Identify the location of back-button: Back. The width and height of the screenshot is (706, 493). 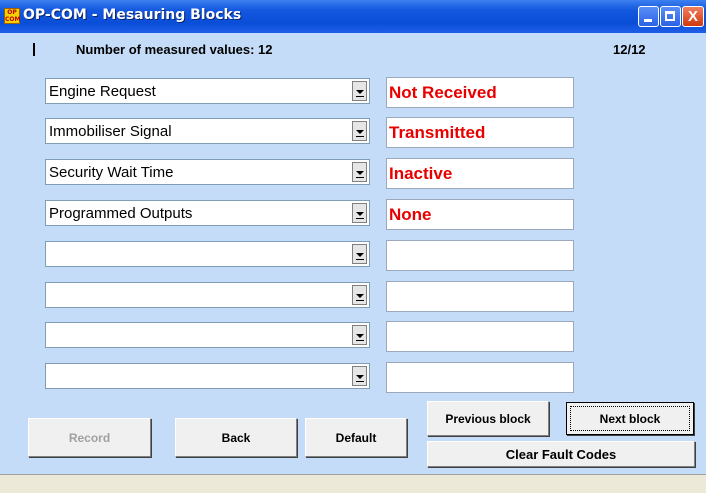
(236, 437).